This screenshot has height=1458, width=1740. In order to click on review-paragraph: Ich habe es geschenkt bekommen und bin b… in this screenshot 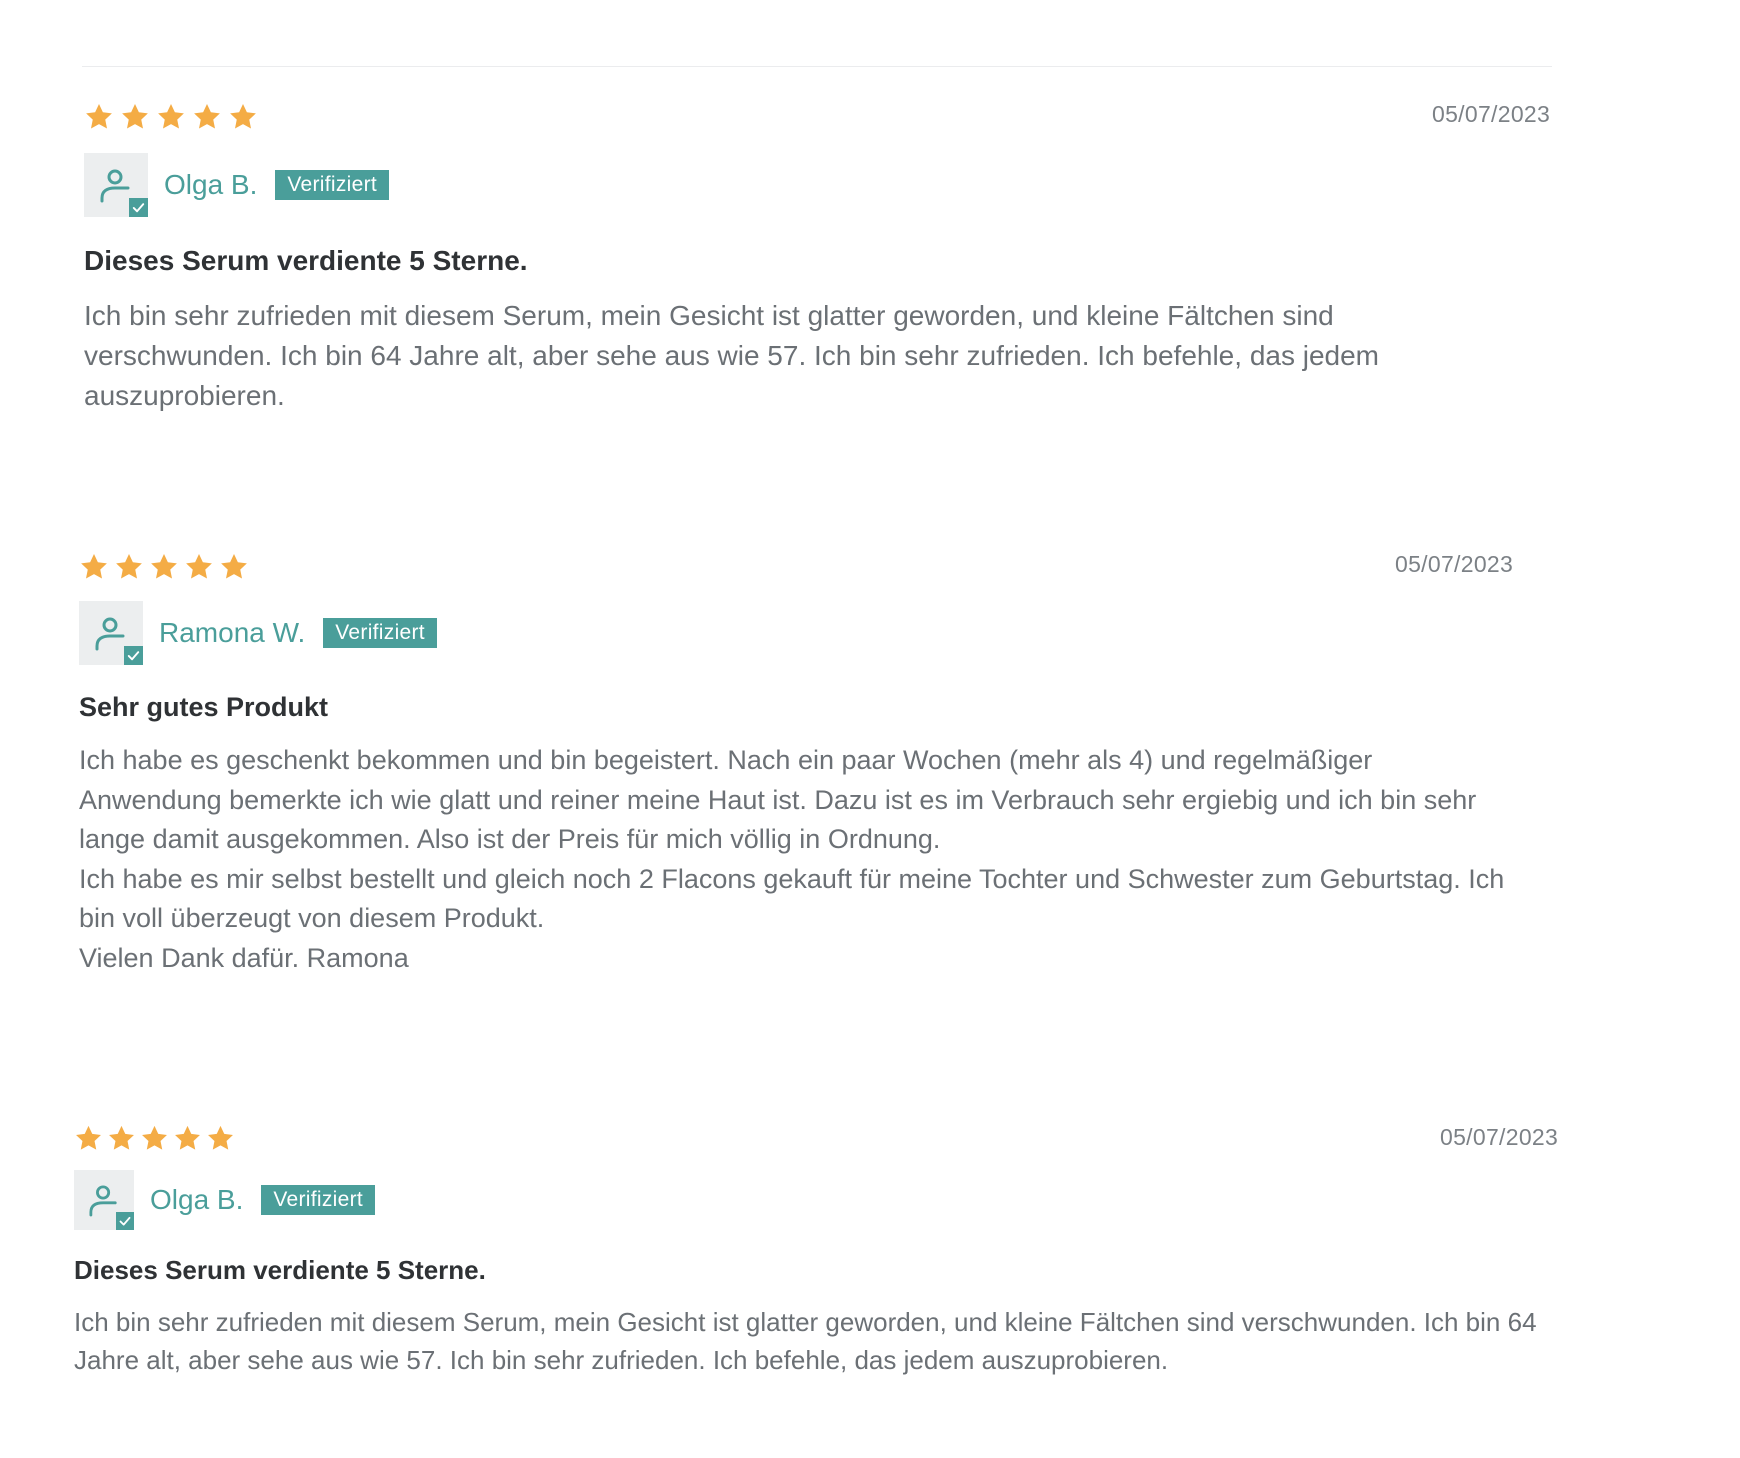, I will do `click(778, 799)`.